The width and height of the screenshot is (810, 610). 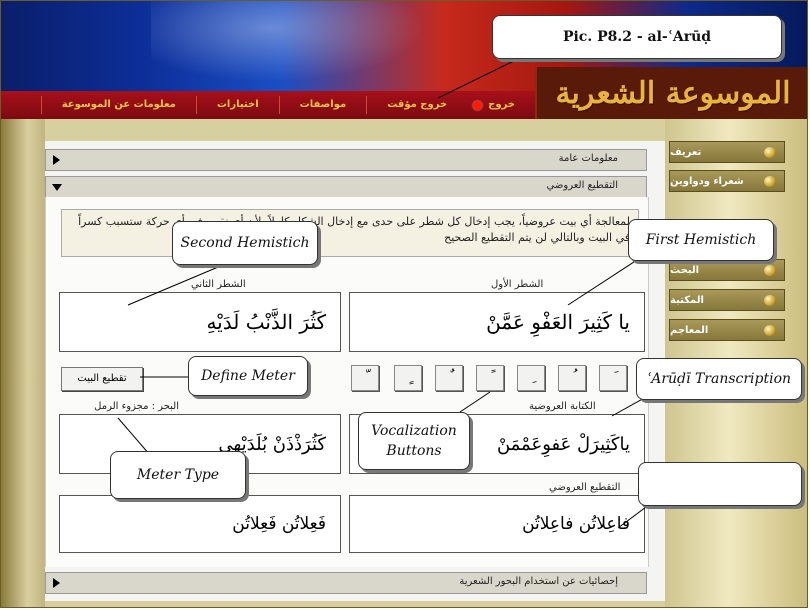 What do you see at coordinates (497, 524) in the screenshot?
I see `scansion-first-output: فاعِلاتُن فاعِلاتُن` at bounding box center [497, 524].